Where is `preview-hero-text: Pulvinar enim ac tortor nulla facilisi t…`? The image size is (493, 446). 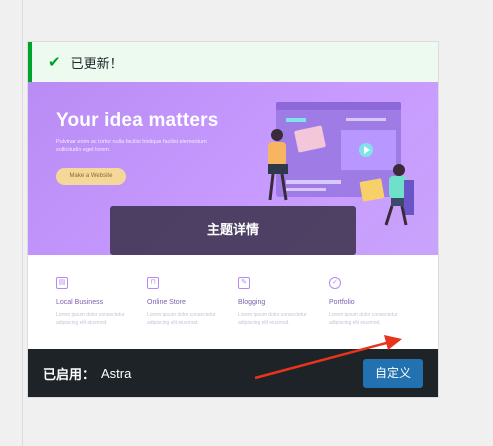
preview-hero-text: Pulvinar enim ac tortor nulla facilisi t… is located at coordinates (131, 146).